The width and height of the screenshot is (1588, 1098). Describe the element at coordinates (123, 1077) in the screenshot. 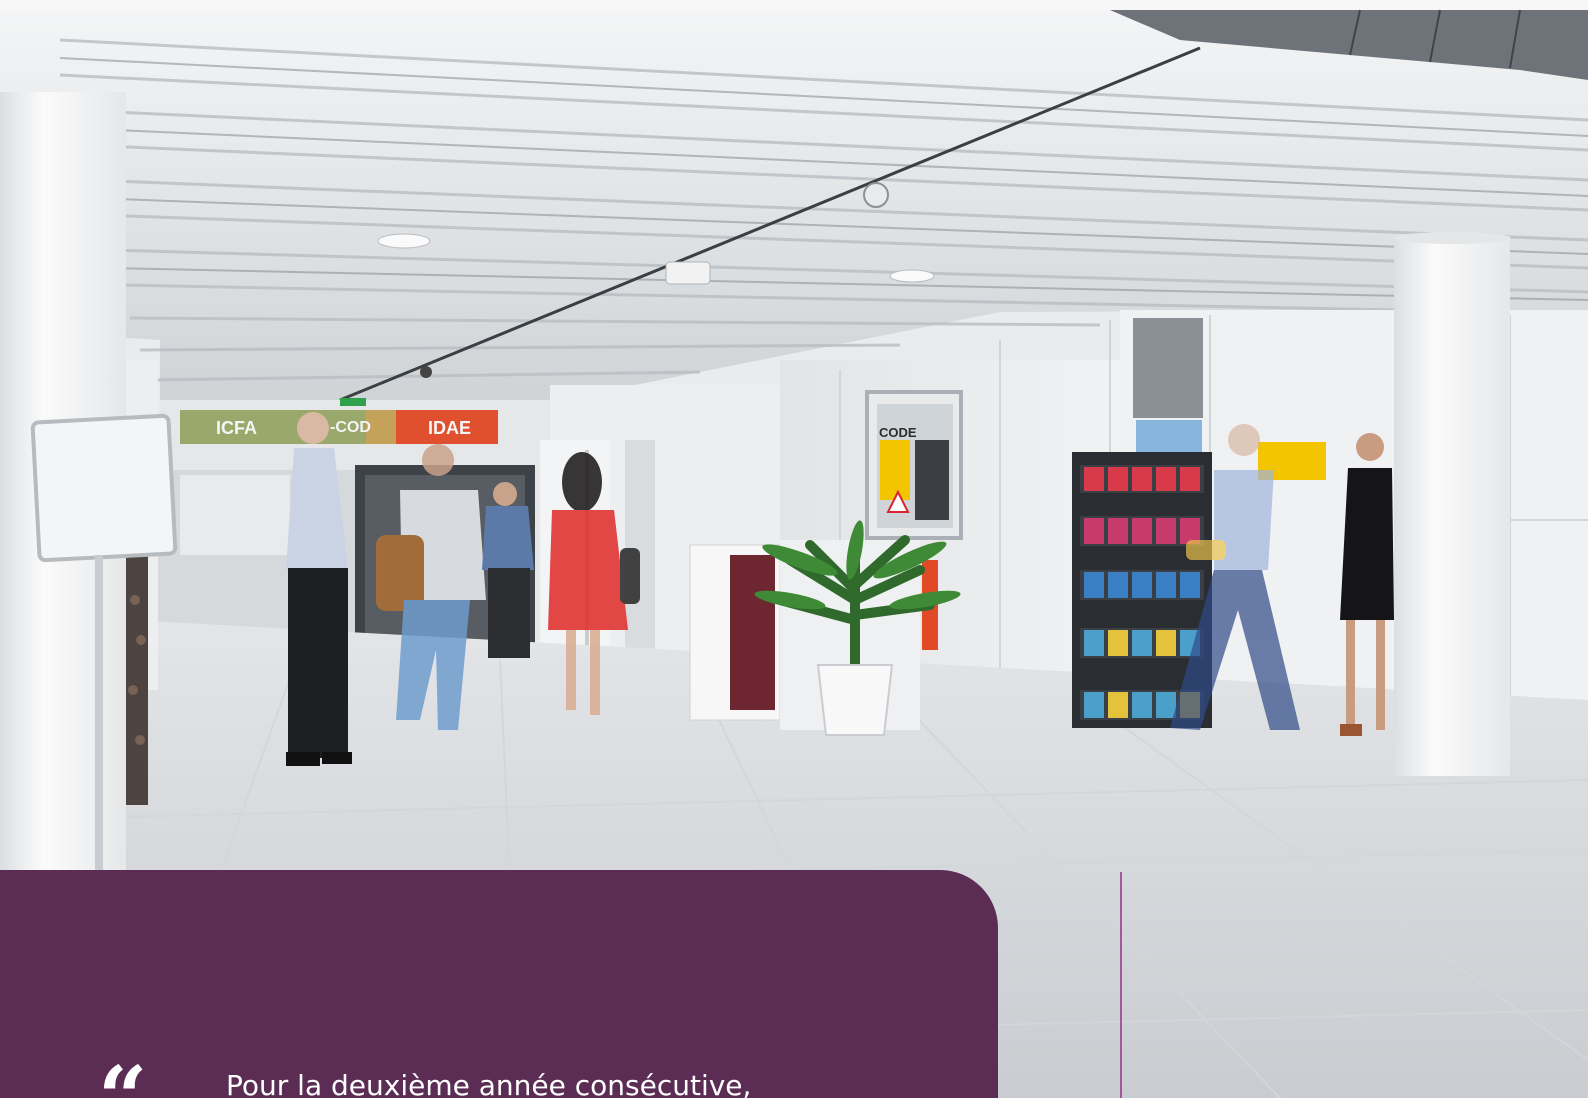

I see `quote-mark-icon: “` at that location.